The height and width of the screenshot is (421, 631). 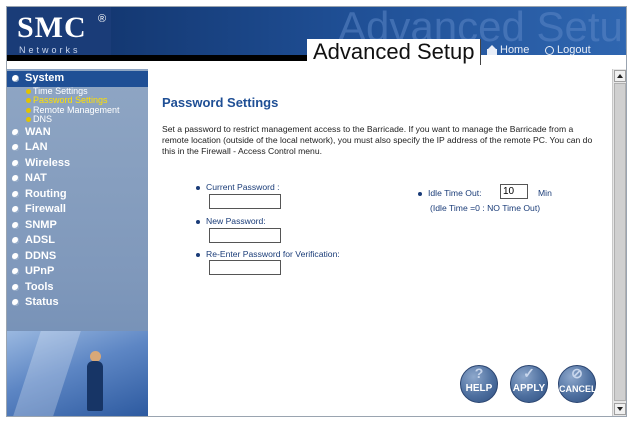 What do you see at coordinates (36, 178) in the screenshot?
I see `sidebar-item-label: NAT` at bounding box center [36, 178].